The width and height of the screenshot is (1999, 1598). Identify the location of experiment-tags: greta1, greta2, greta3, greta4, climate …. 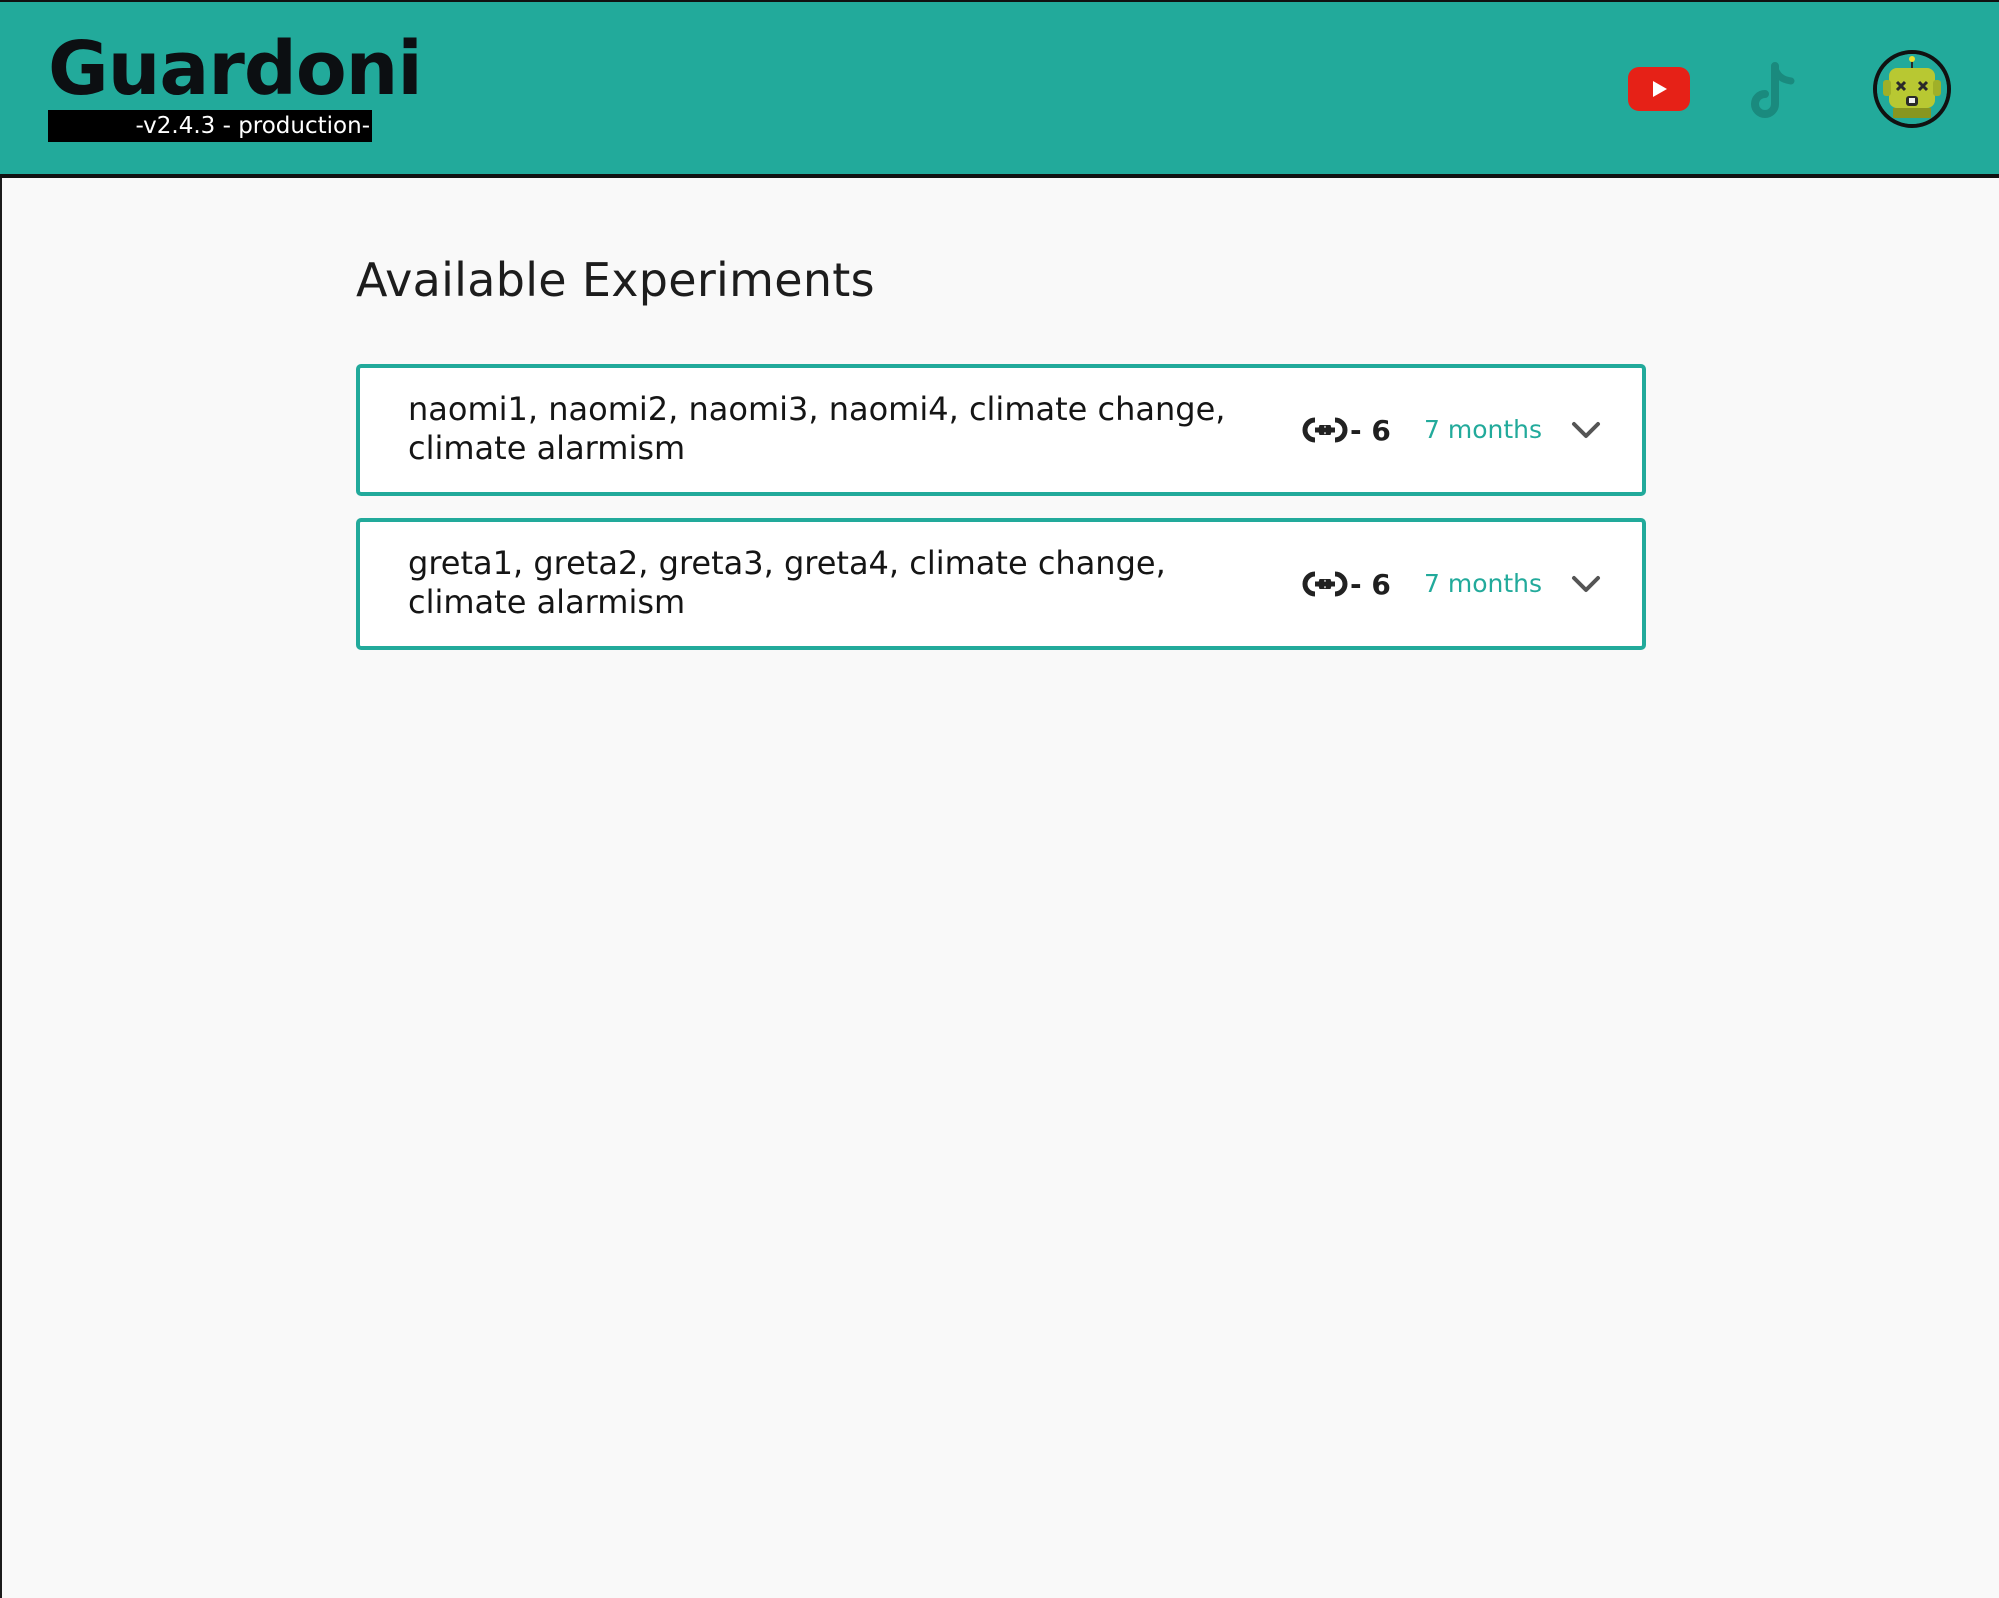
(787, 582).